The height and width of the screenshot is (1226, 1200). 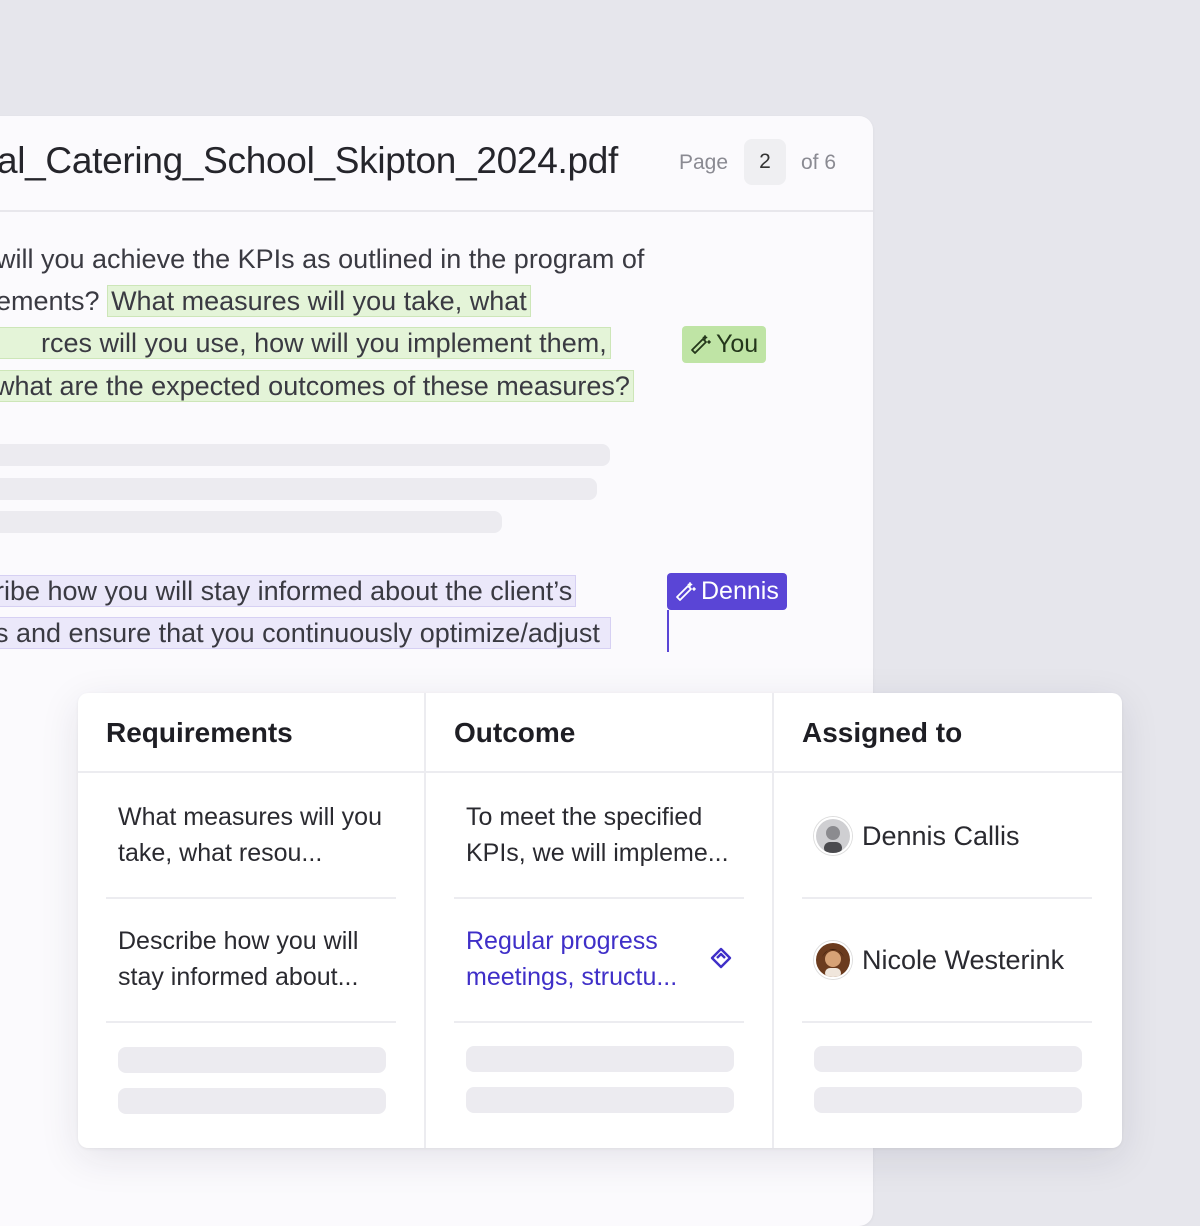 What do you see at coordinates (600, 733) in the screenshot?
I see `column-header: Outcome` at bounding box center [600, 733].